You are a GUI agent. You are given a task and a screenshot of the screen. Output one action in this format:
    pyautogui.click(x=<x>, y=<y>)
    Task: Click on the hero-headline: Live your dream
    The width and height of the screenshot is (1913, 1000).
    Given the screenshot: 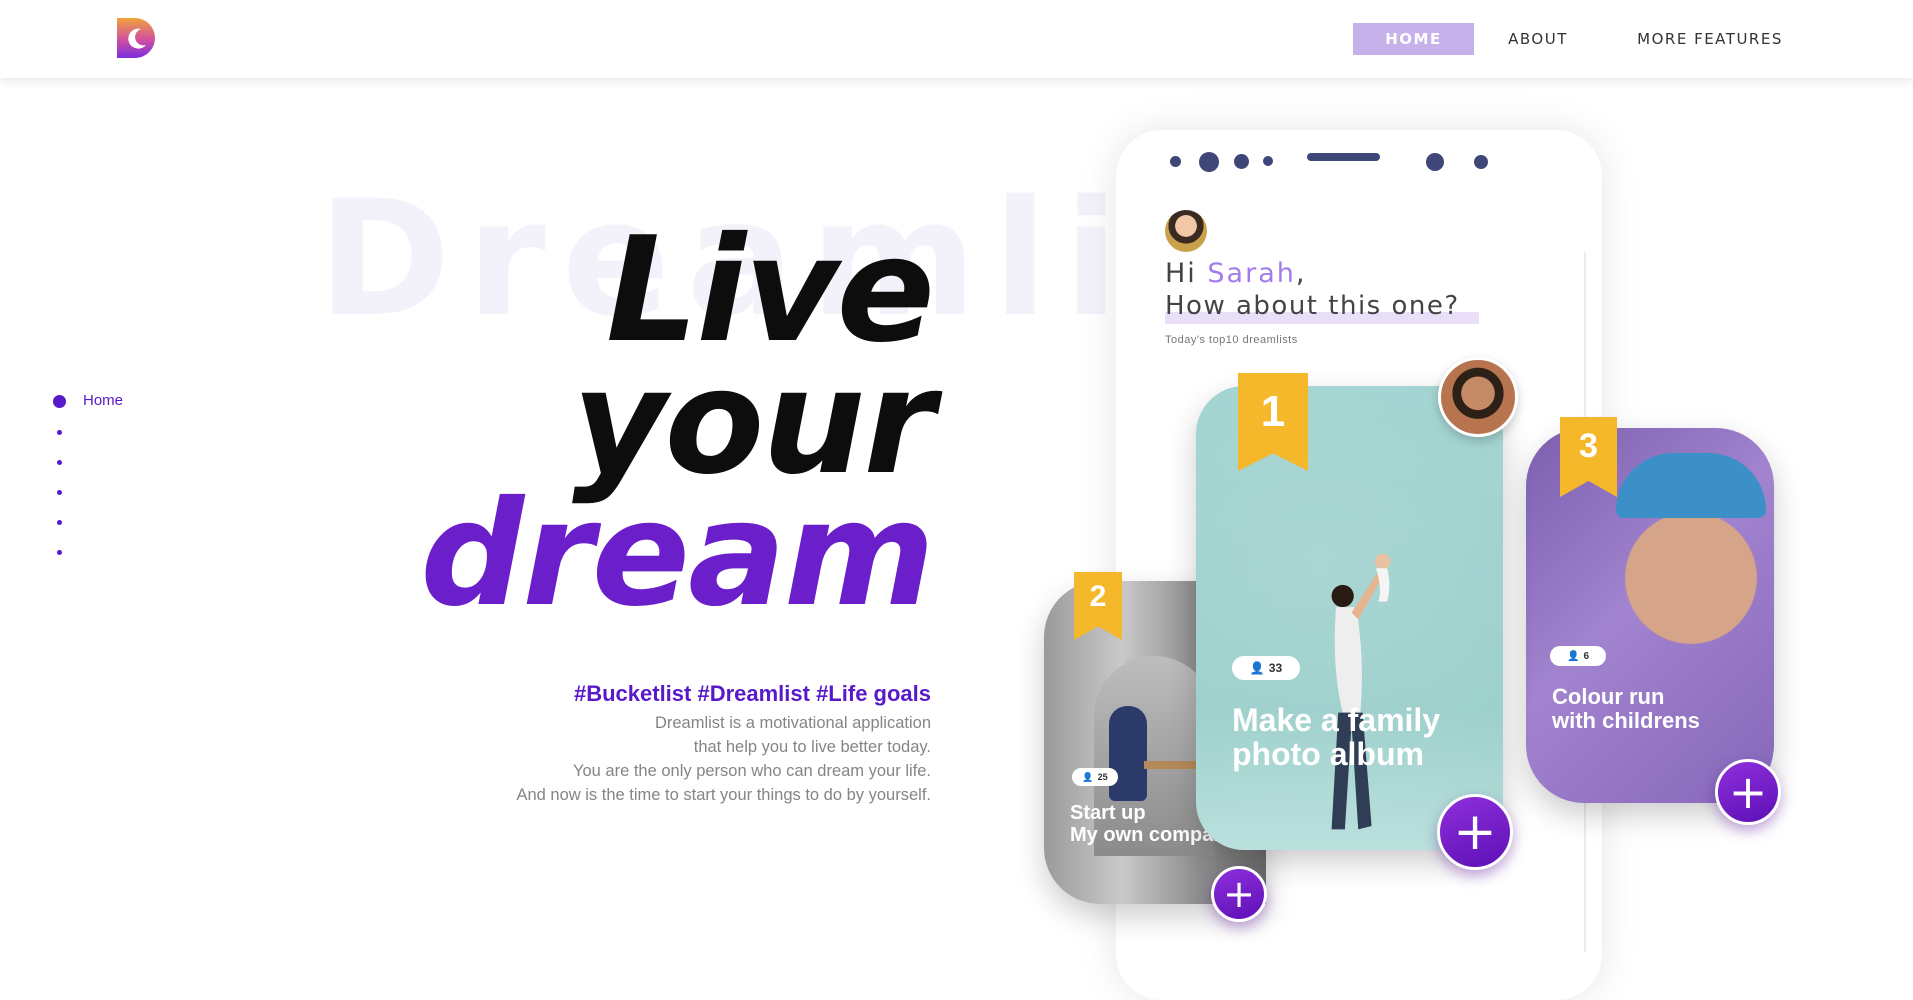 What is the action you would take?
    pyautogui.click(x=677, y=428)
    